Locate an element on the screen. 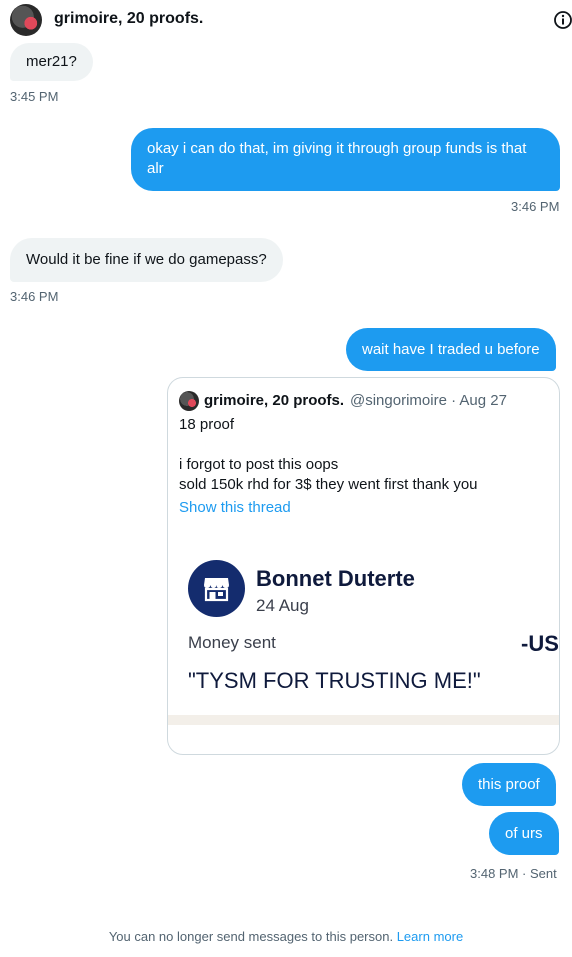 The width and height of the screenshot is (572, 957). message-bubble-outgoing: of urs is located at coordinates (524, 833).